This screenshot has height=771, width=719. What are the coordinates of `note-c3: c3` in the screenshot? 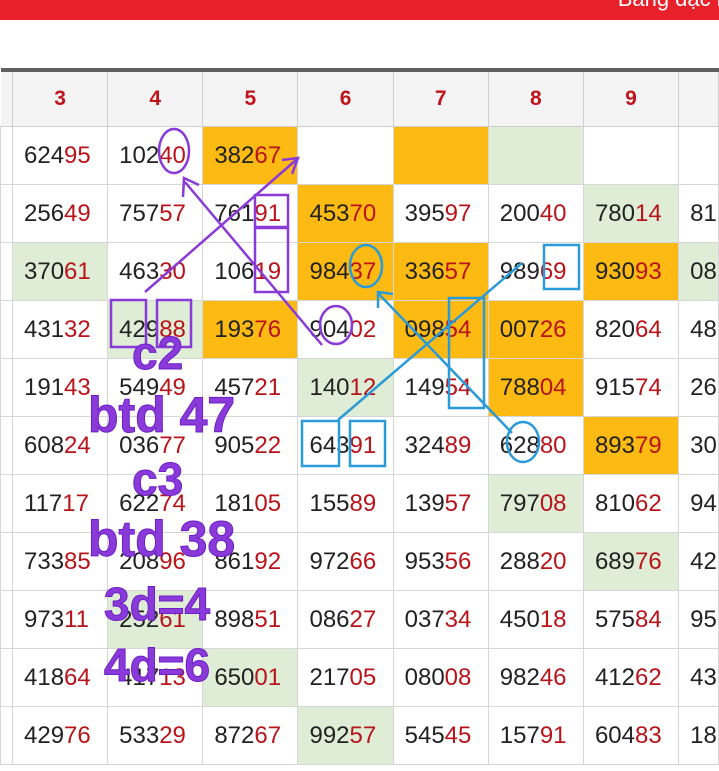 It's located at (157, 479).